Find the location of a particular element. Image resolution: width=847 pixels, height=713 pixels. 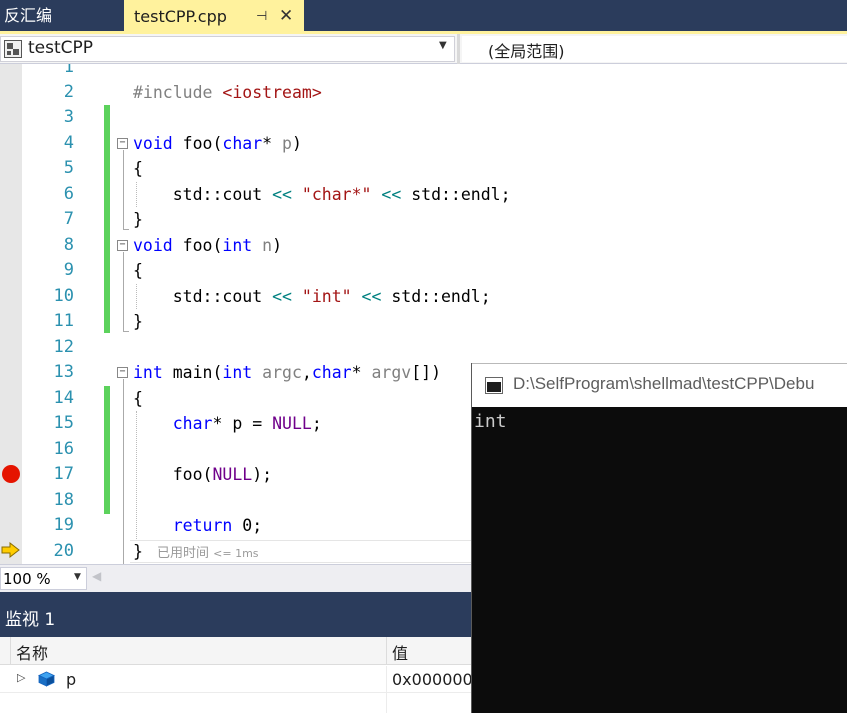

function-name: foo( is located at coordinates (197, 143).